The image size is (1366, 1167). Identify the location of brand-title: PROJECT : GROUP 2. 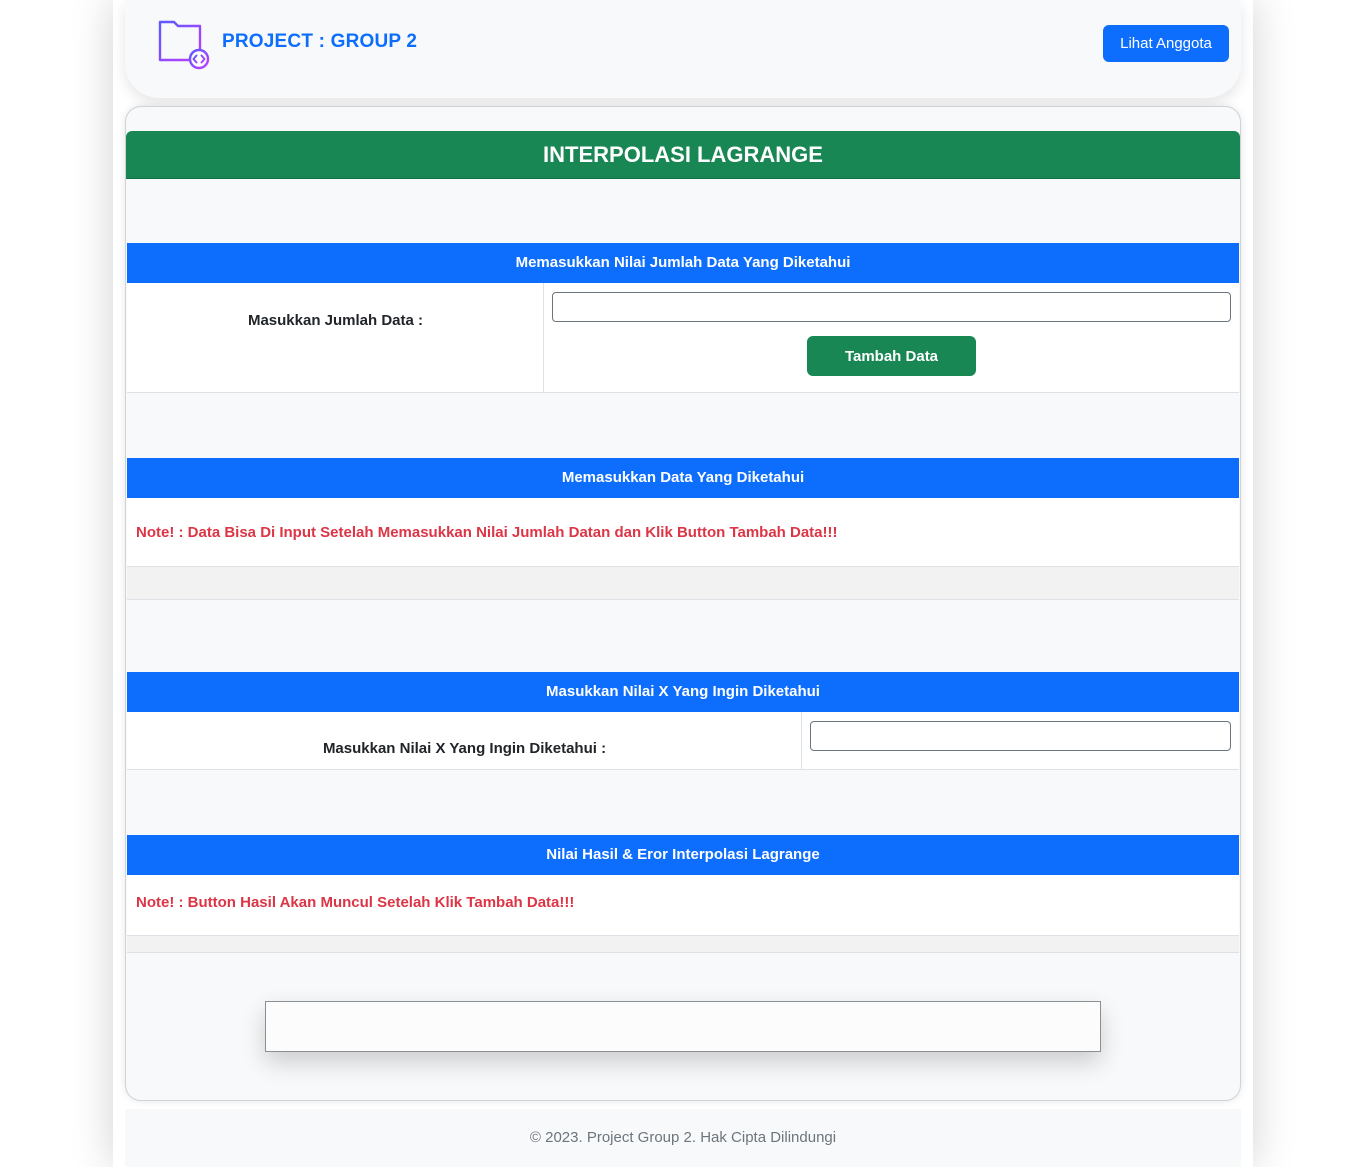
(319, 42).